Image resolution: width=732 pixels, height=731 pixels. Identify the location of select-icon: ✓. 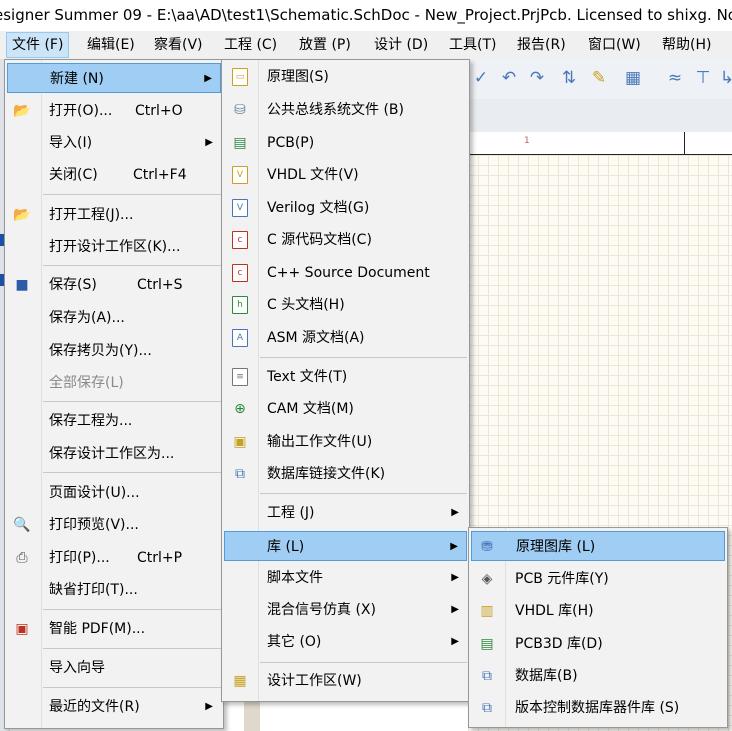
(481, 78).